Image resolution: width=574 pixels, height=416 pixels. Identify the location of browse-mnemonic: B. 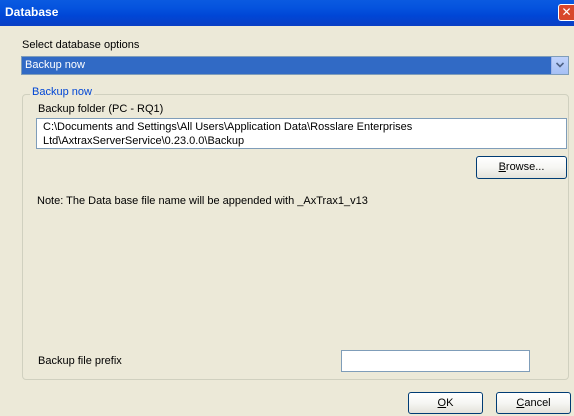
(502, 167).